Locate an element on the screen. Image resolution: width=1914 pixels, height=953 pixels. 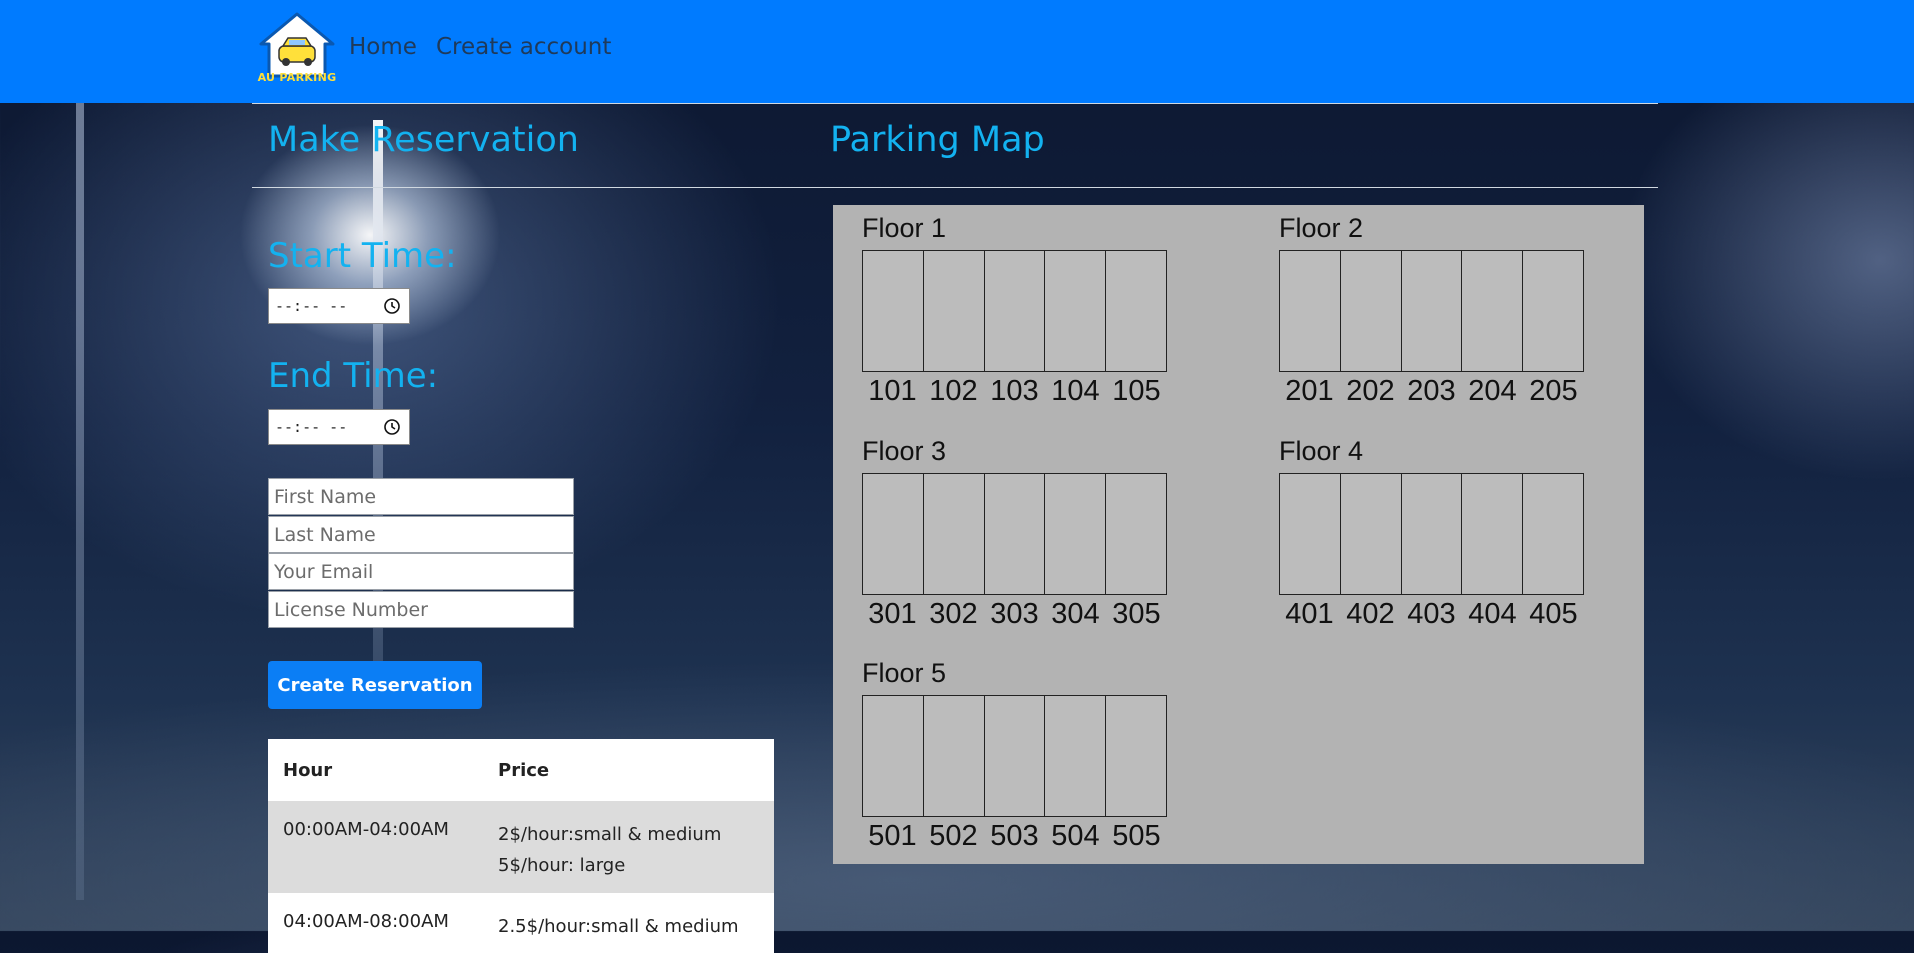
price-line: 2.5$/hour:small & medium is located at coordinates (618, 926).